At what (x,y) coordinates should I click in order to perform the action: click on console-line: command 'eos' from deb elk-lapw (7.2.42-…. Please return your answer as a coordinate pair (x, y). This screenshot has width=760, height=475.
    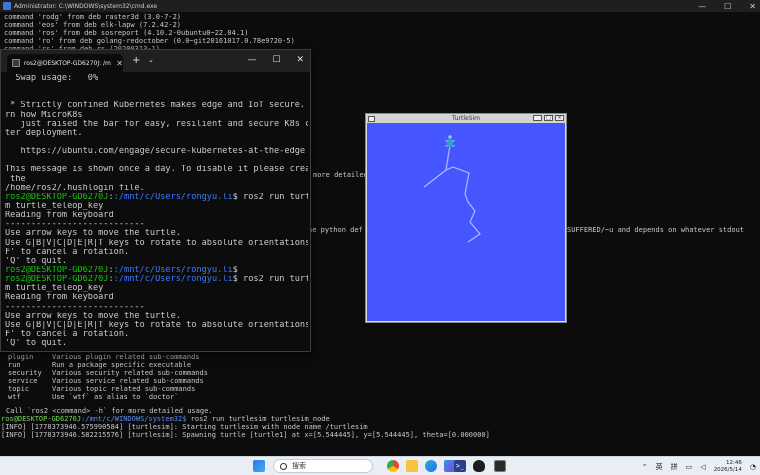
    Looking at the image, I should click on (93, 25).